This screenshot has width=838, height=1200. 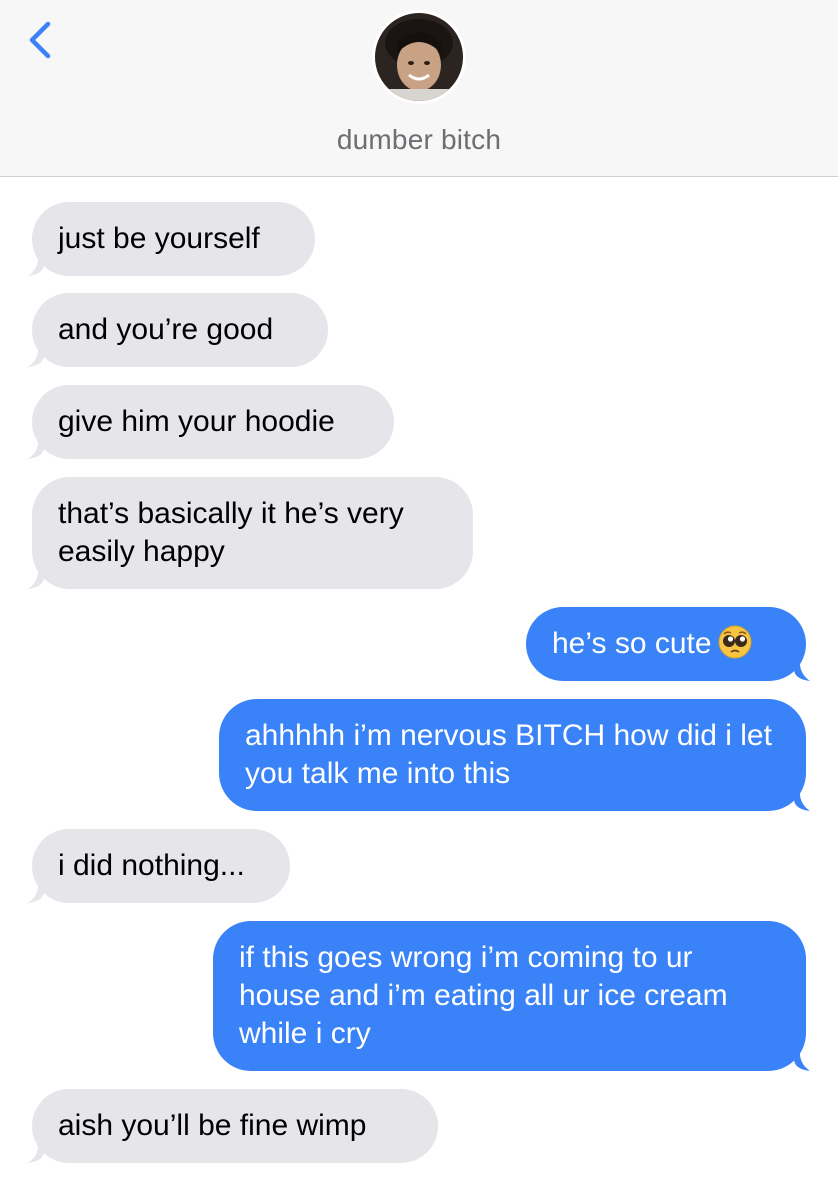 I want to click on avatar, so click(x=419, y=57).